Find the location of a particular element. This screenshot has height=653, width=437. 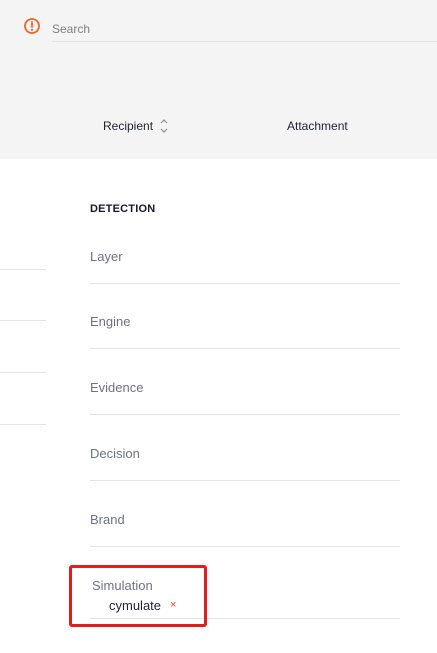

column-header-attachment: Attachment is located at coordinates (317, 126).